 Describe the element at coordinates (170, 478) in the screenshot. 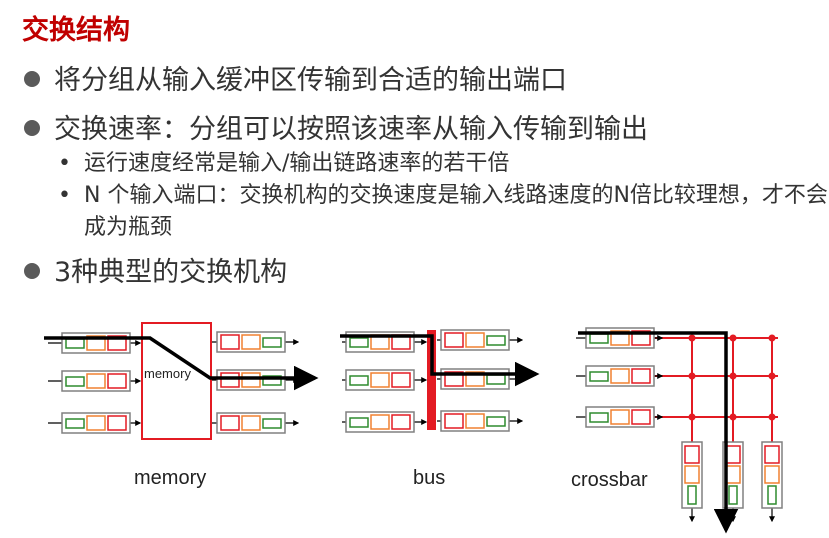

I see `caption-memory: memory` at that location.